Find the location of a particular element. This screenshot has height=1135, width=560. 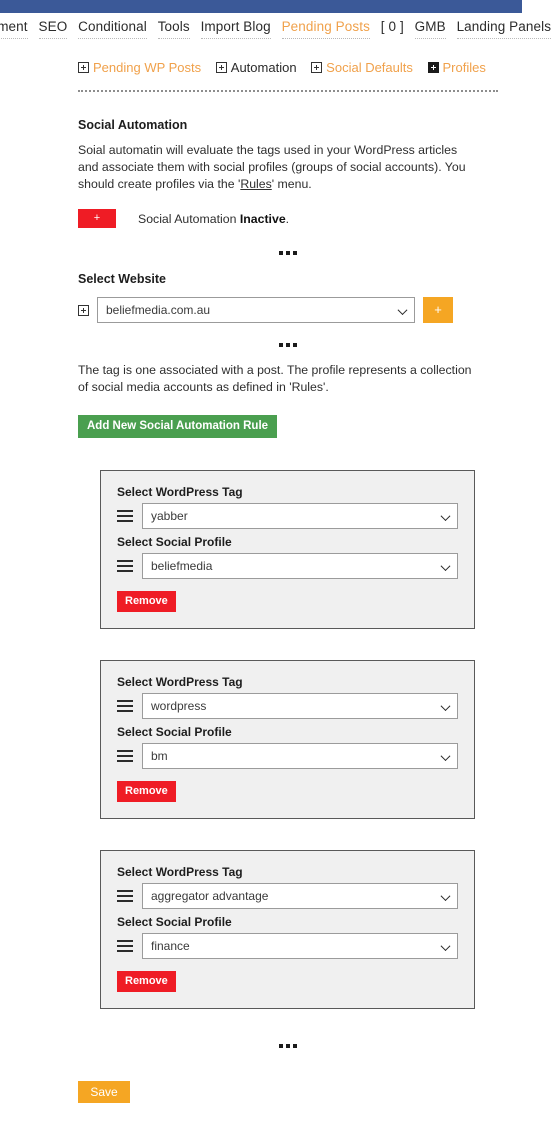

automation-status-row: + Social Automation Inactive. is located at coordinates (183, 218).